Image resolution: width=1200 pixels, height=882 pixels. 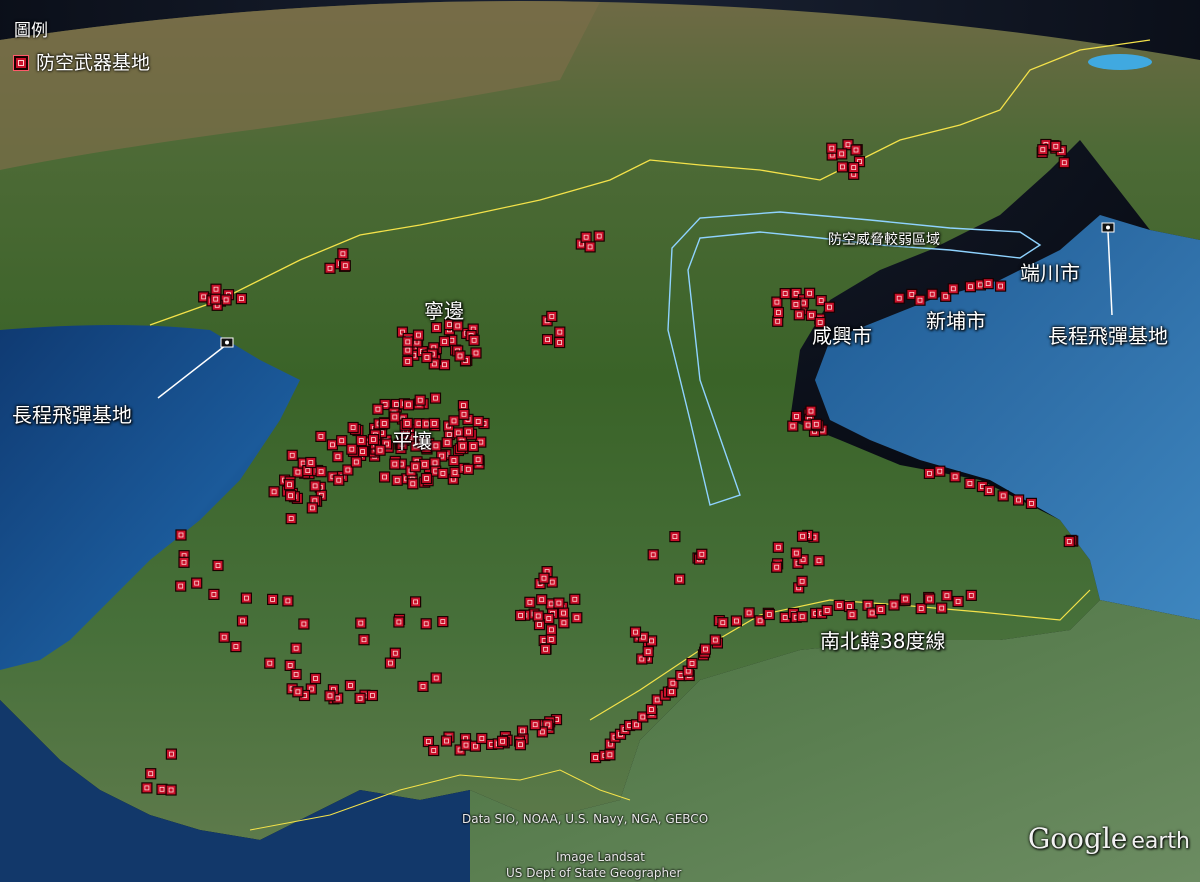 I want to click on legend-item-label: 防空武器基地, so click(x=93, y=63).